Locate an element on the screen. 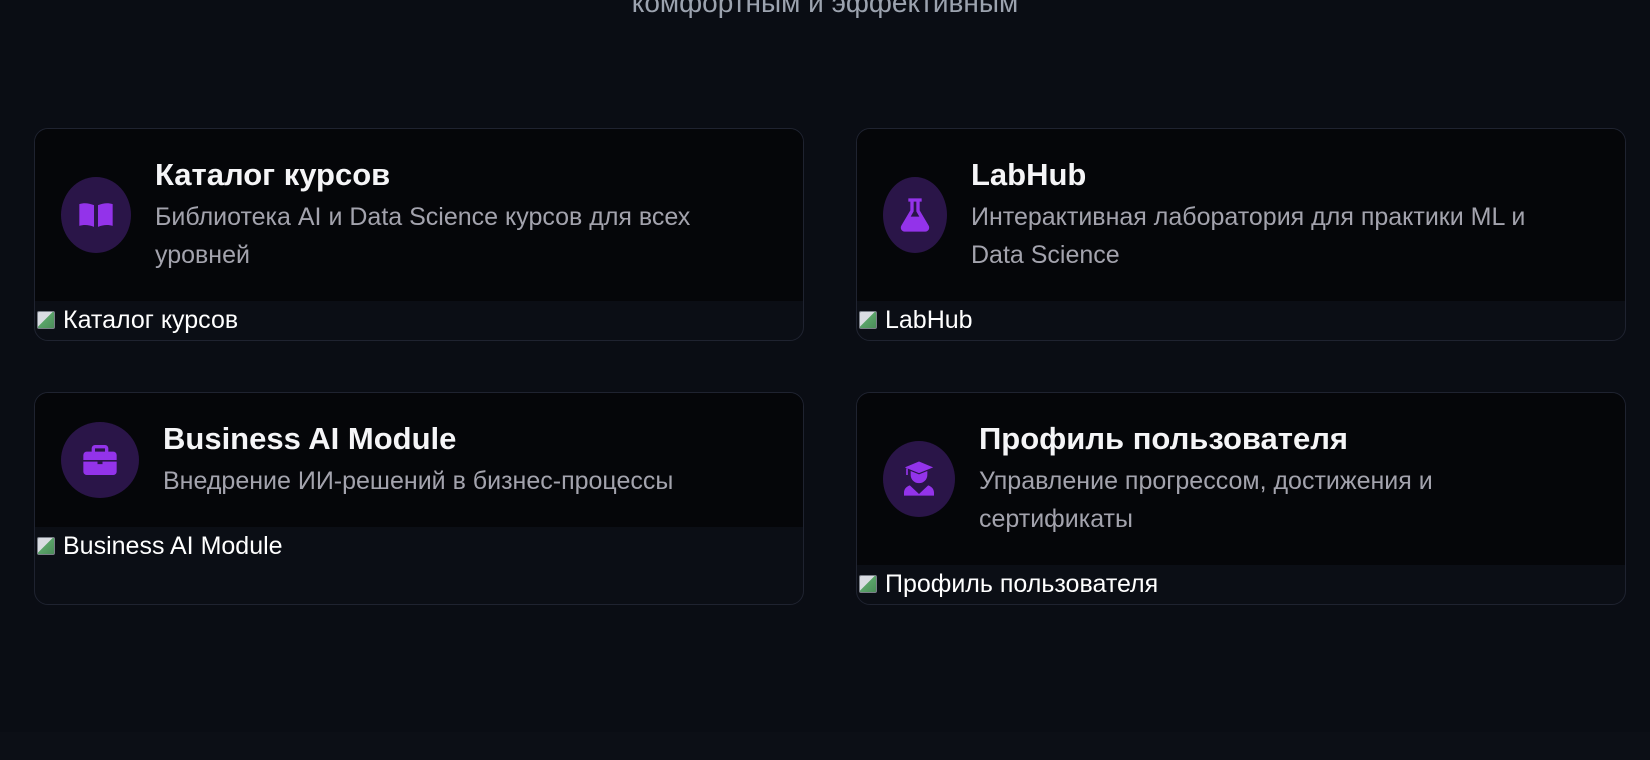  book-open-icon is located at coordinates (96, 215).